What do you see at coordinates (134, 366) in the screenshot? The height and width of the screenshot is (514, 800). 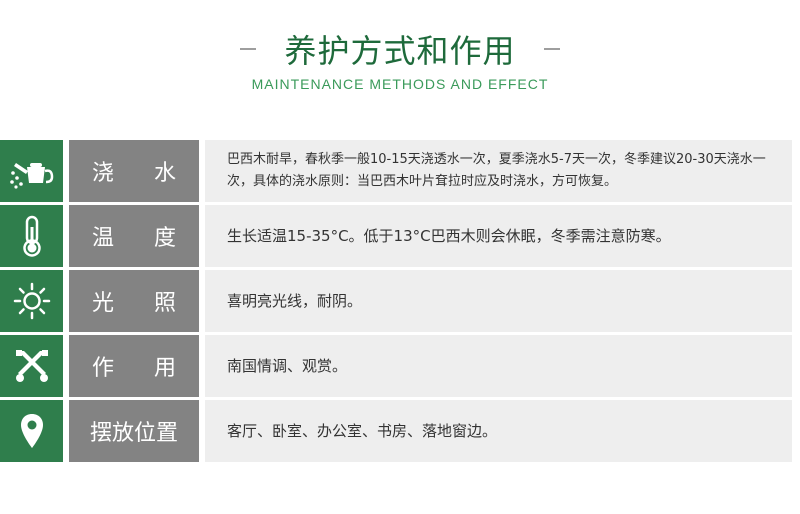 I see `row-label: 作用` at bounding box center [134, 366].